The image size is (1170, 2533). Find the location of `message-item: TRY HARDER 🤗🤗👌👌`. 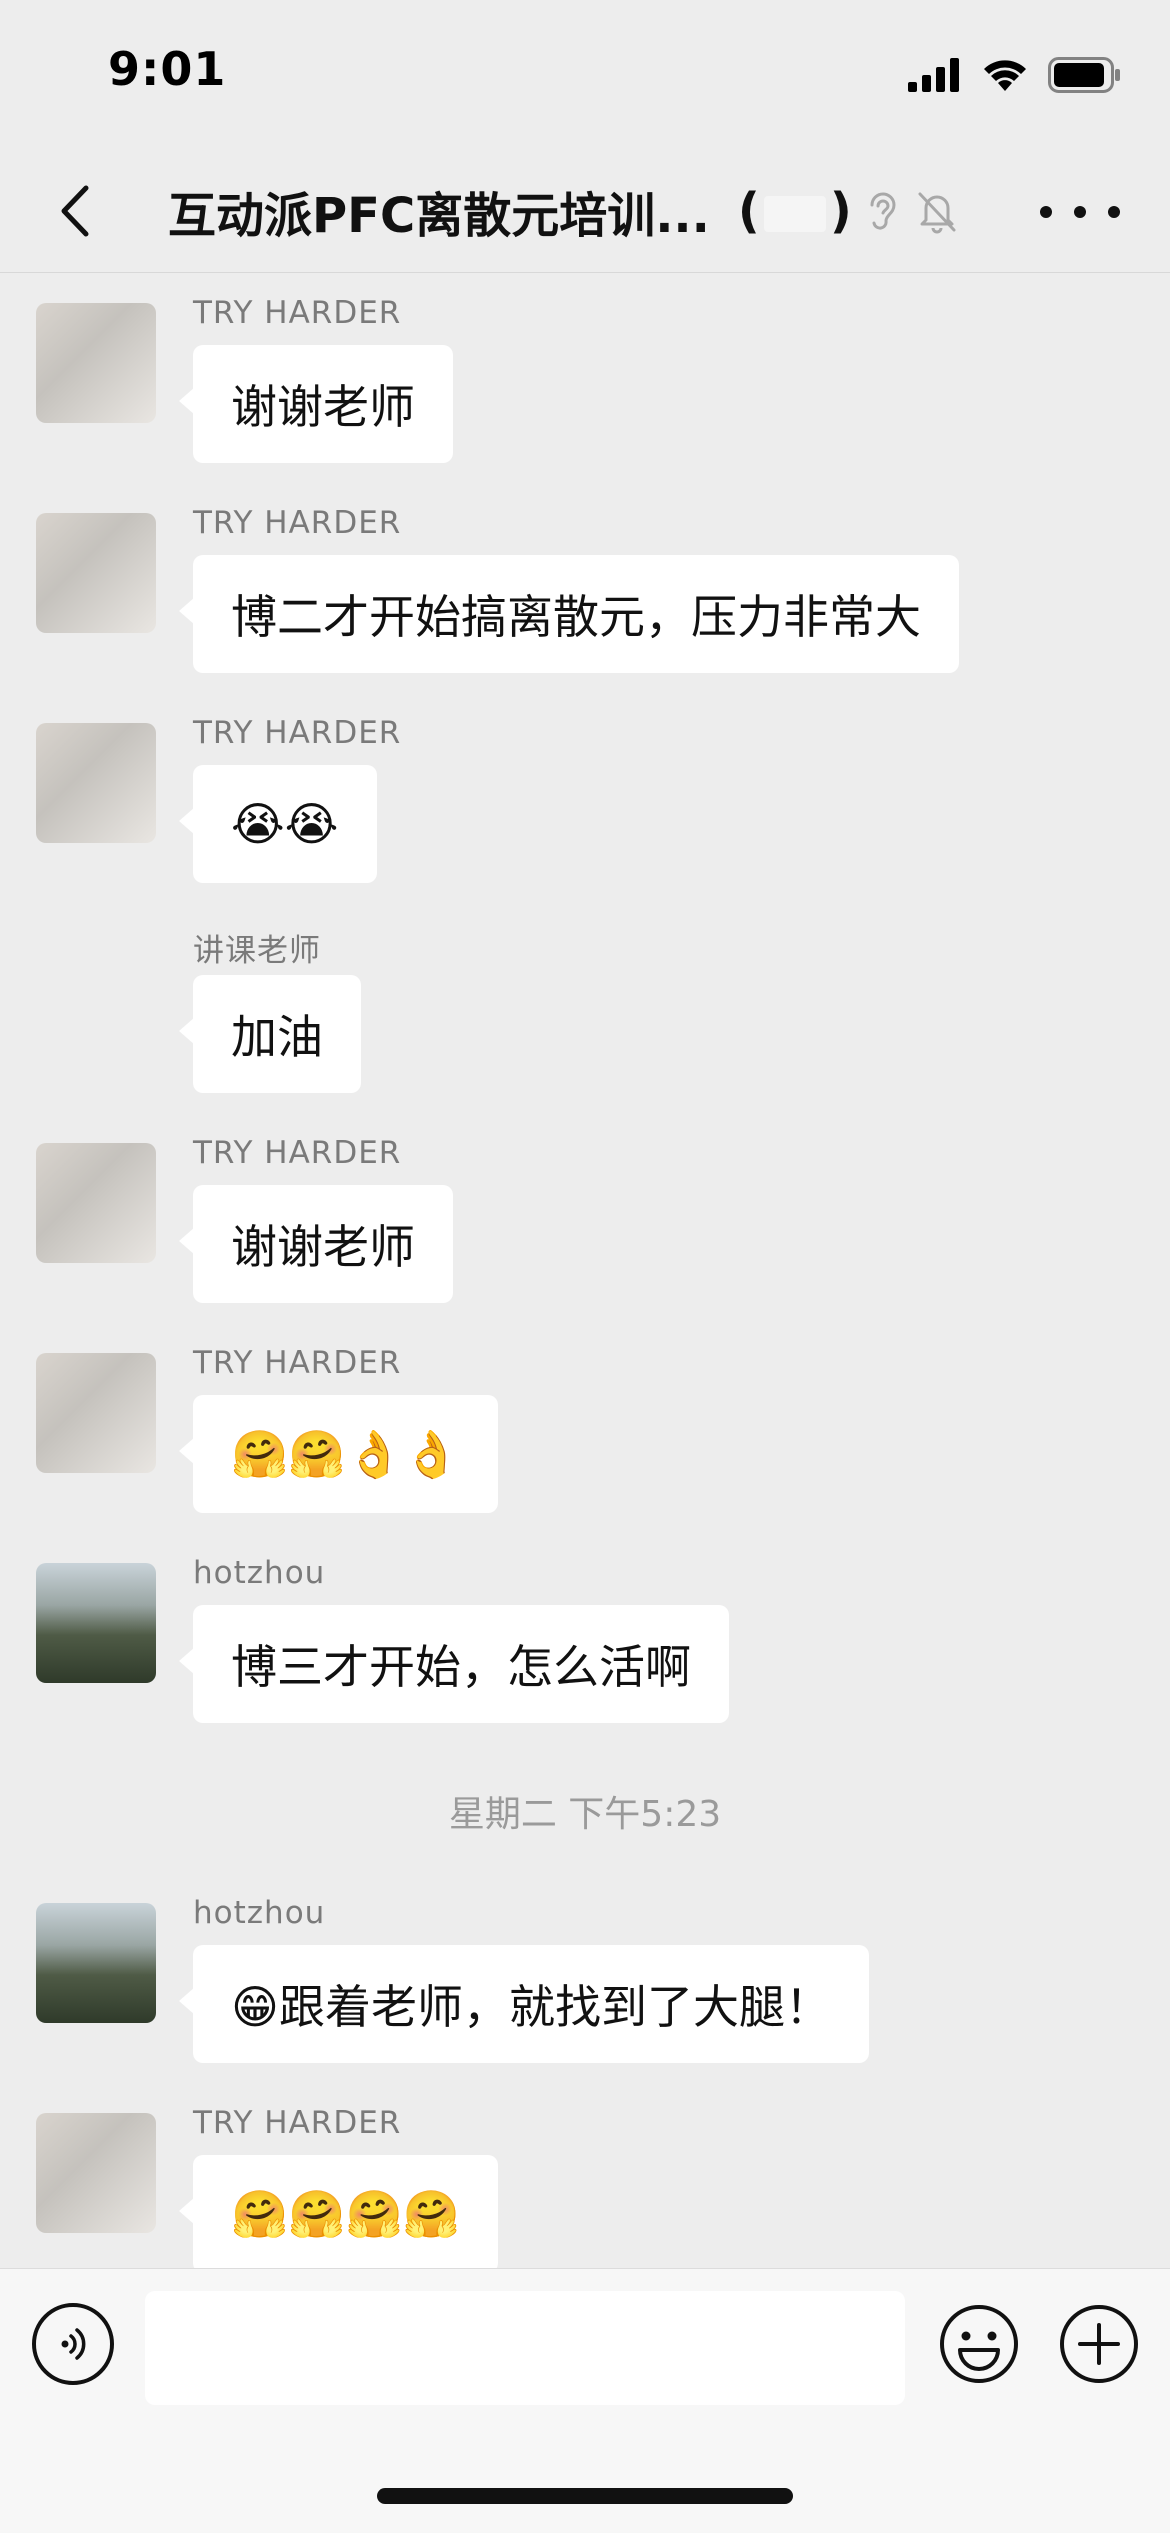

message-item: TRY HARDER 🤗🤗👌👌 is located at coordinates (585, 1435).